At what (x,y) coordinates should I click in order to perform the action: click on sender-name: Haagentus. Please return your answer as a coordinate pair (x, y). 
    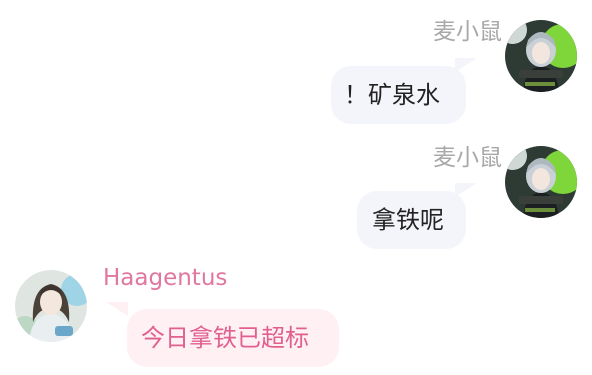
    Looking at the image, I should click on (165, 278).